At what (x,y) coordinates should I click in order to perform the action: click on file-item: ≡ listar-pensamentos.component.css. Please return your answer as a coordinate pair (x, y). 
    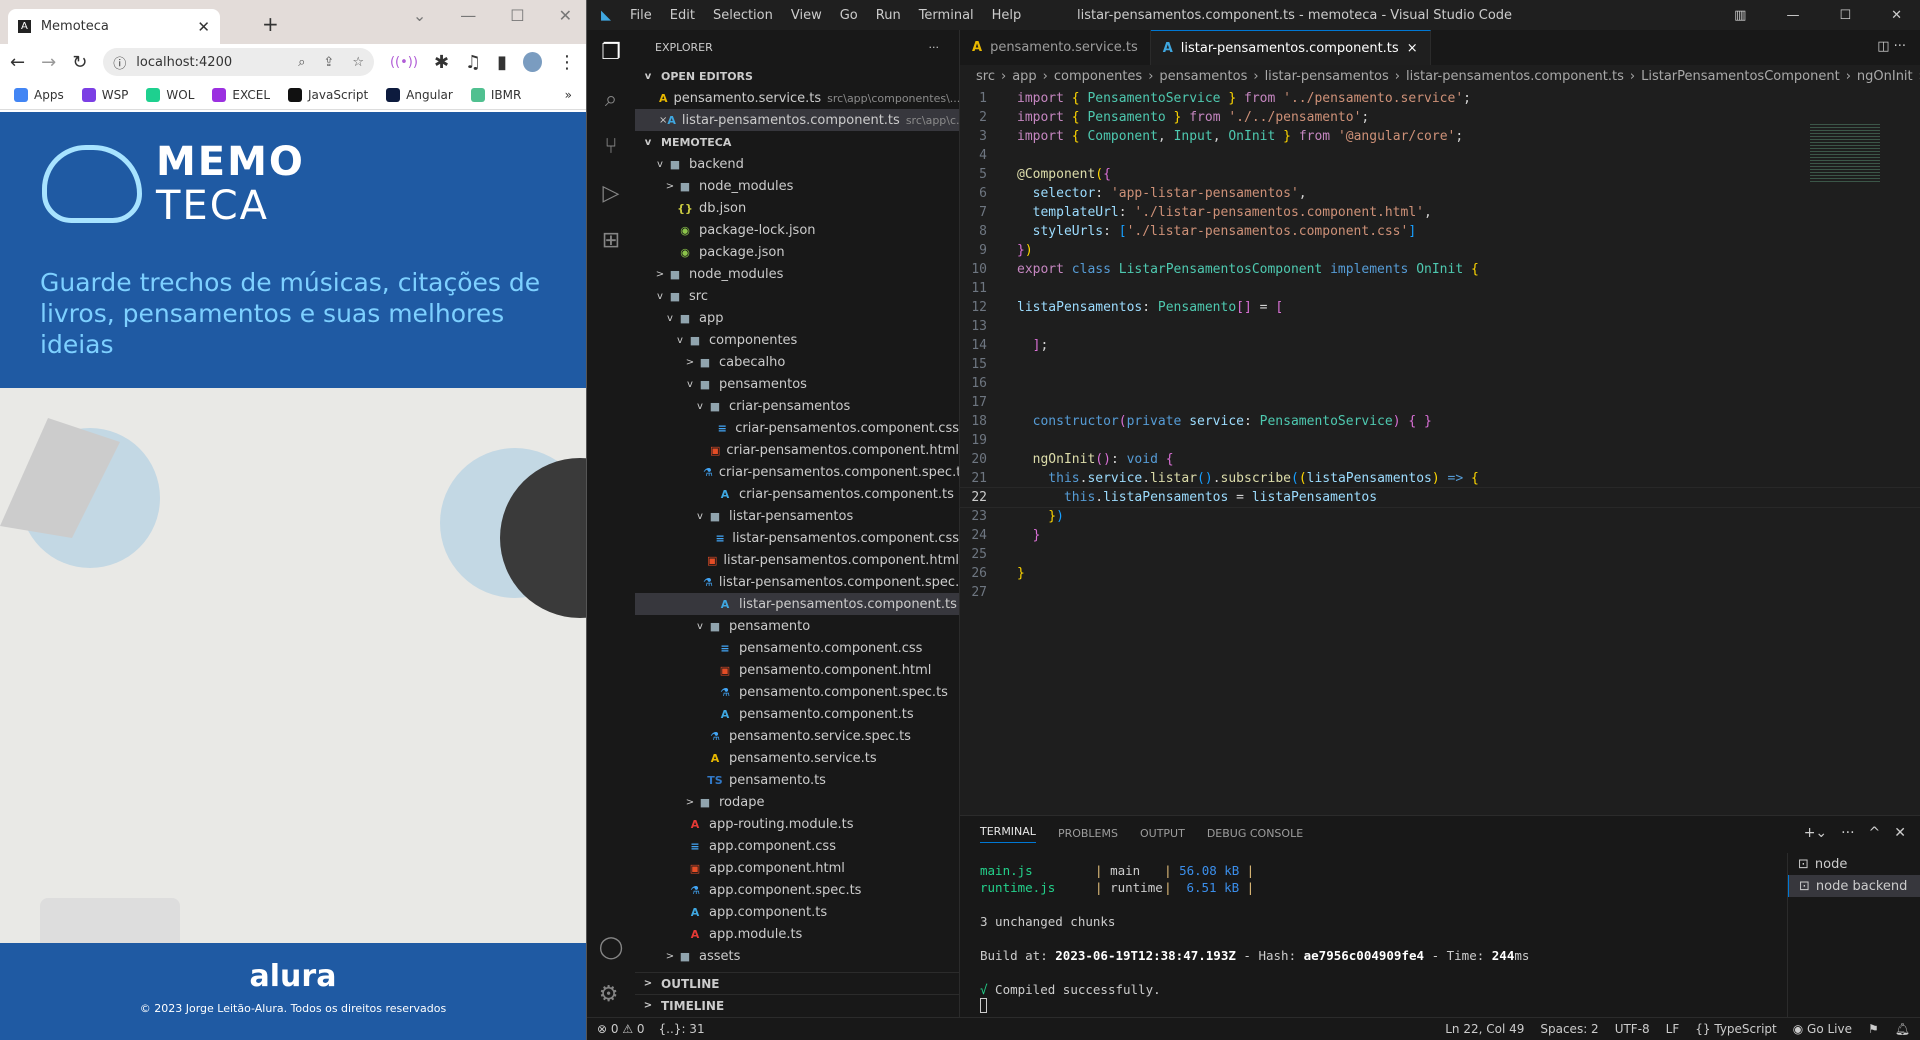
    Looking at the image, I should click on (797, 538).